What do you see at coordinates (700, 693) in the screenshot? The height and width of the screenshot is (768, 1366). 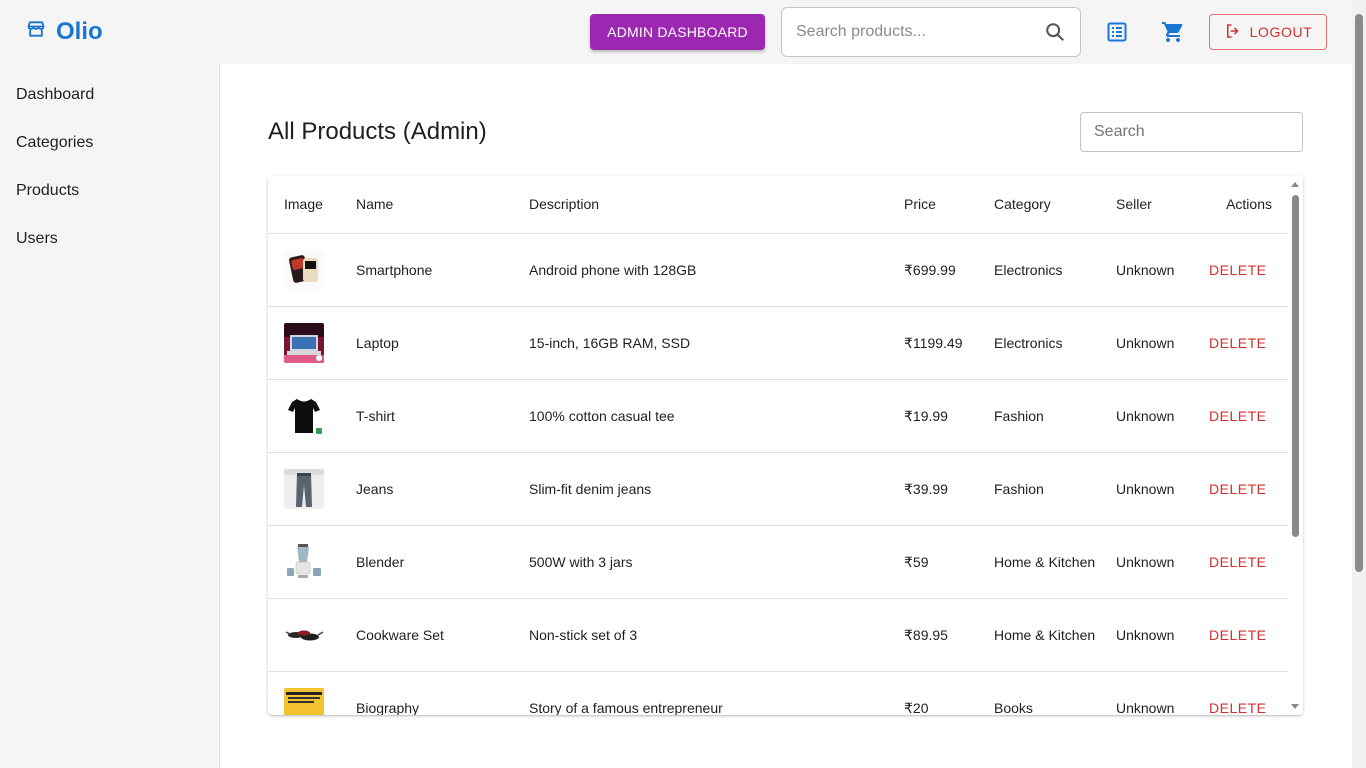 I see `product-description: Story of a famous entrepreneur` at bounding box center [700, 693].